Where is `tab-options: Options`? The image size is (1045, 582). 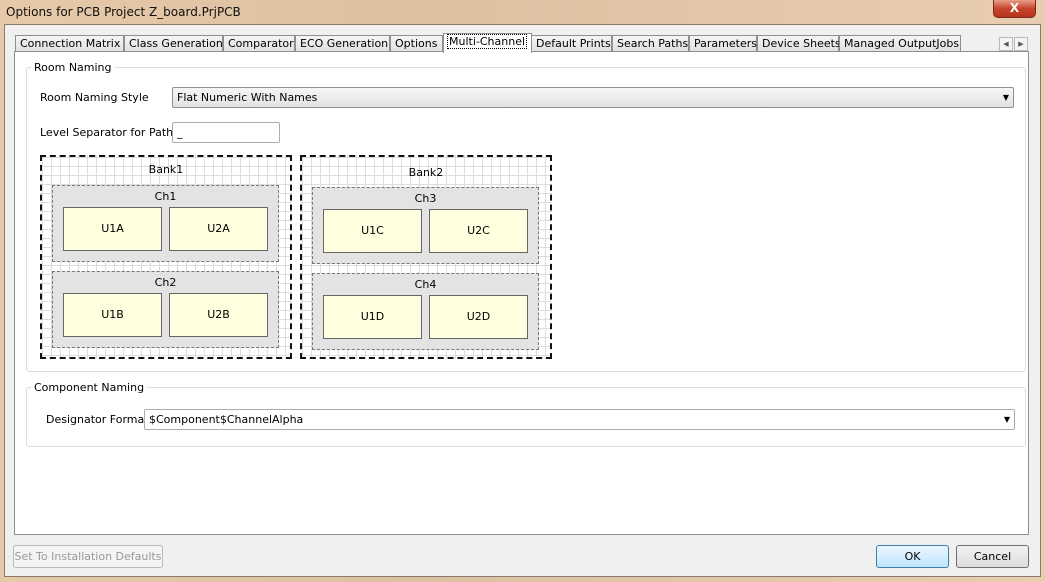 tab-options: Options is located at coordinates (416, 43).